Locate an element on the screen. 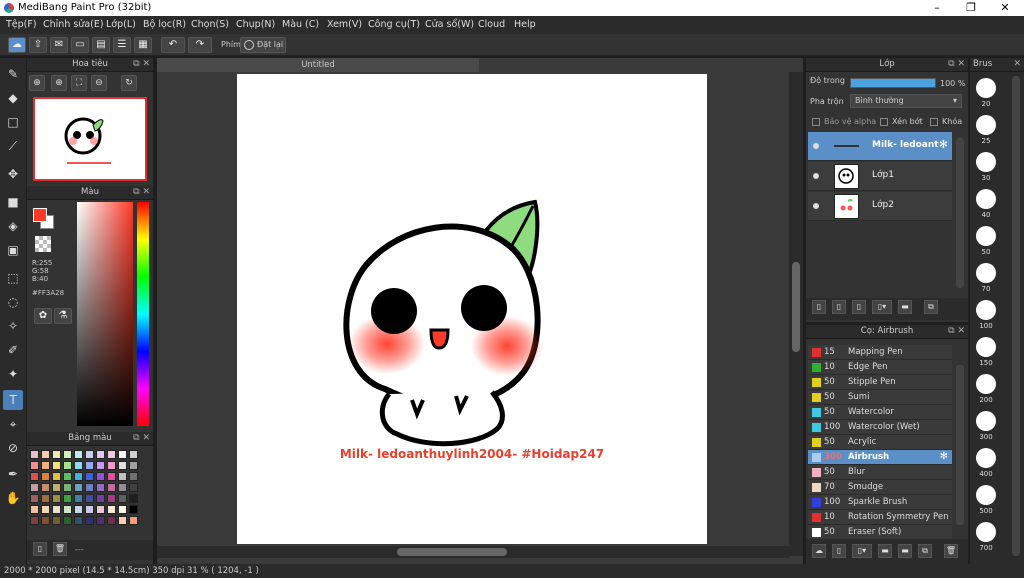  visibility-eye-icon is located at coordinates (816, 146).